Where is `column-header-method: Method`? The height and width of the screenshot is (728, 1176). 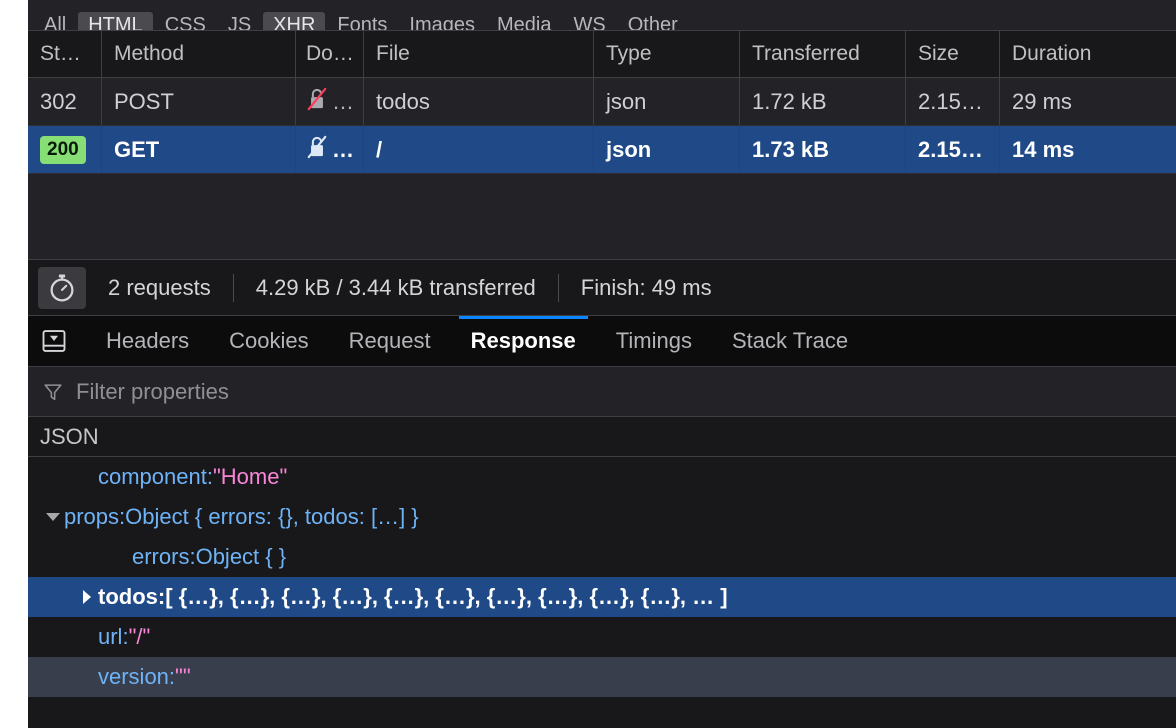
column-header-method: Method is located at coordinates (199, 54).